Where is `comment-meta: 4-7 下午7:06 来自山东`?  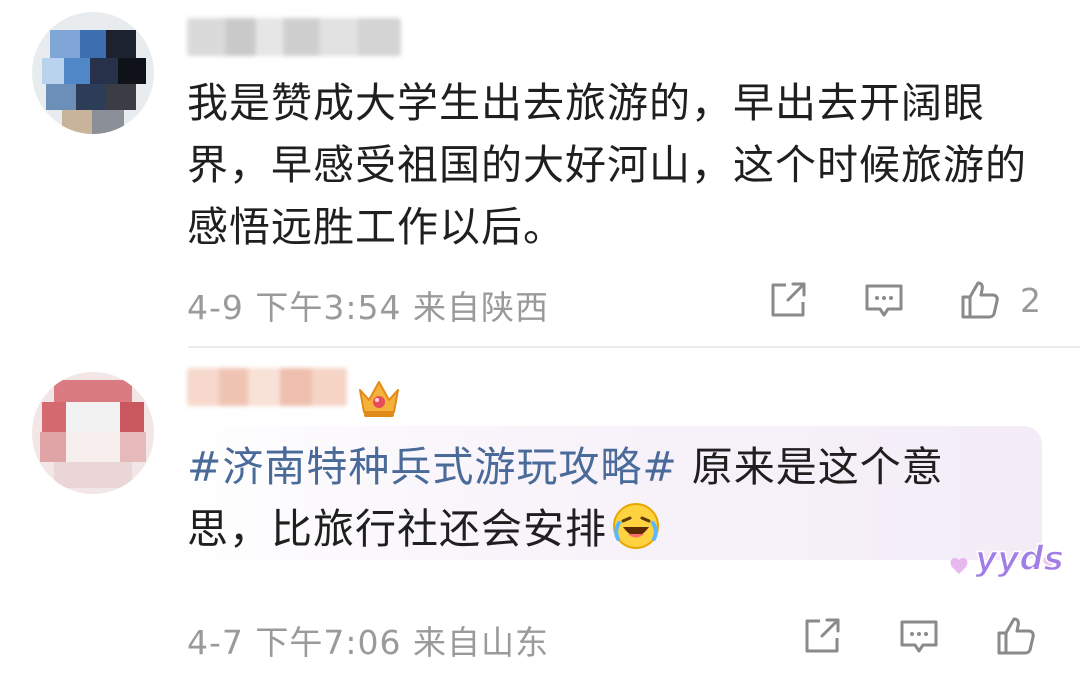
comment-meta: 4-7 下午7:06 来自山东 is located at coordinates (368, 640).